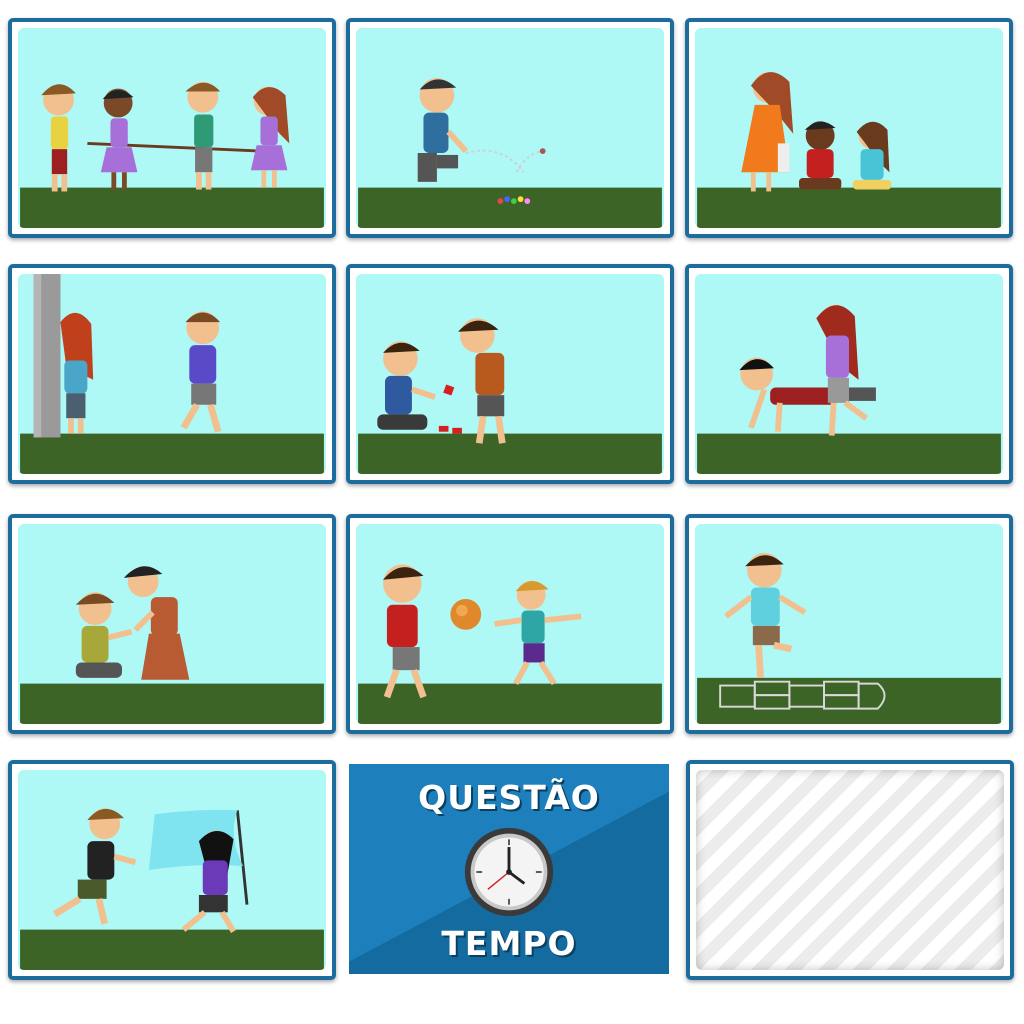 Image resolution: width=1024 pixels, height=1024 pixels. I want to click on question-subtitle: TEMPO, so click(509, 943).